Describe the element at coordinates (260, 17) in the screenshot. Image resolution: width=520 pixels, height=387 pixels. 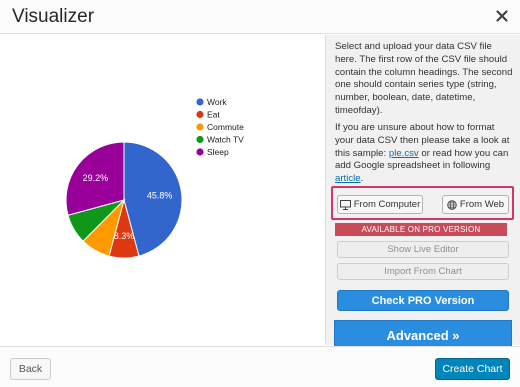
I see `title-bar: Visualizer` at that location.